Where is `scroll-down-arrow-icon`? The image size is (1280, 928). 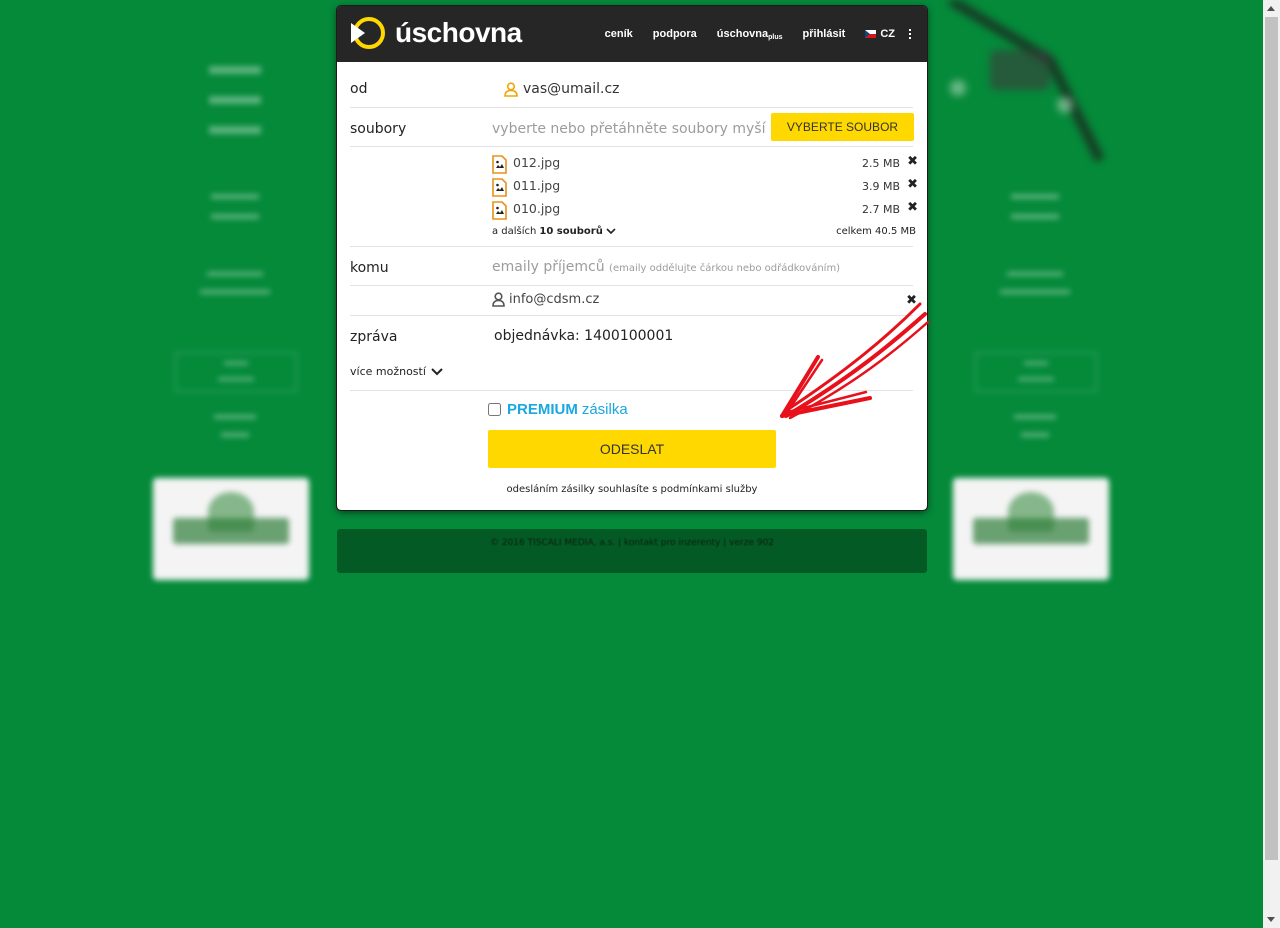 scroll-down-arrow-icon is located at coordinates (1271, 919).